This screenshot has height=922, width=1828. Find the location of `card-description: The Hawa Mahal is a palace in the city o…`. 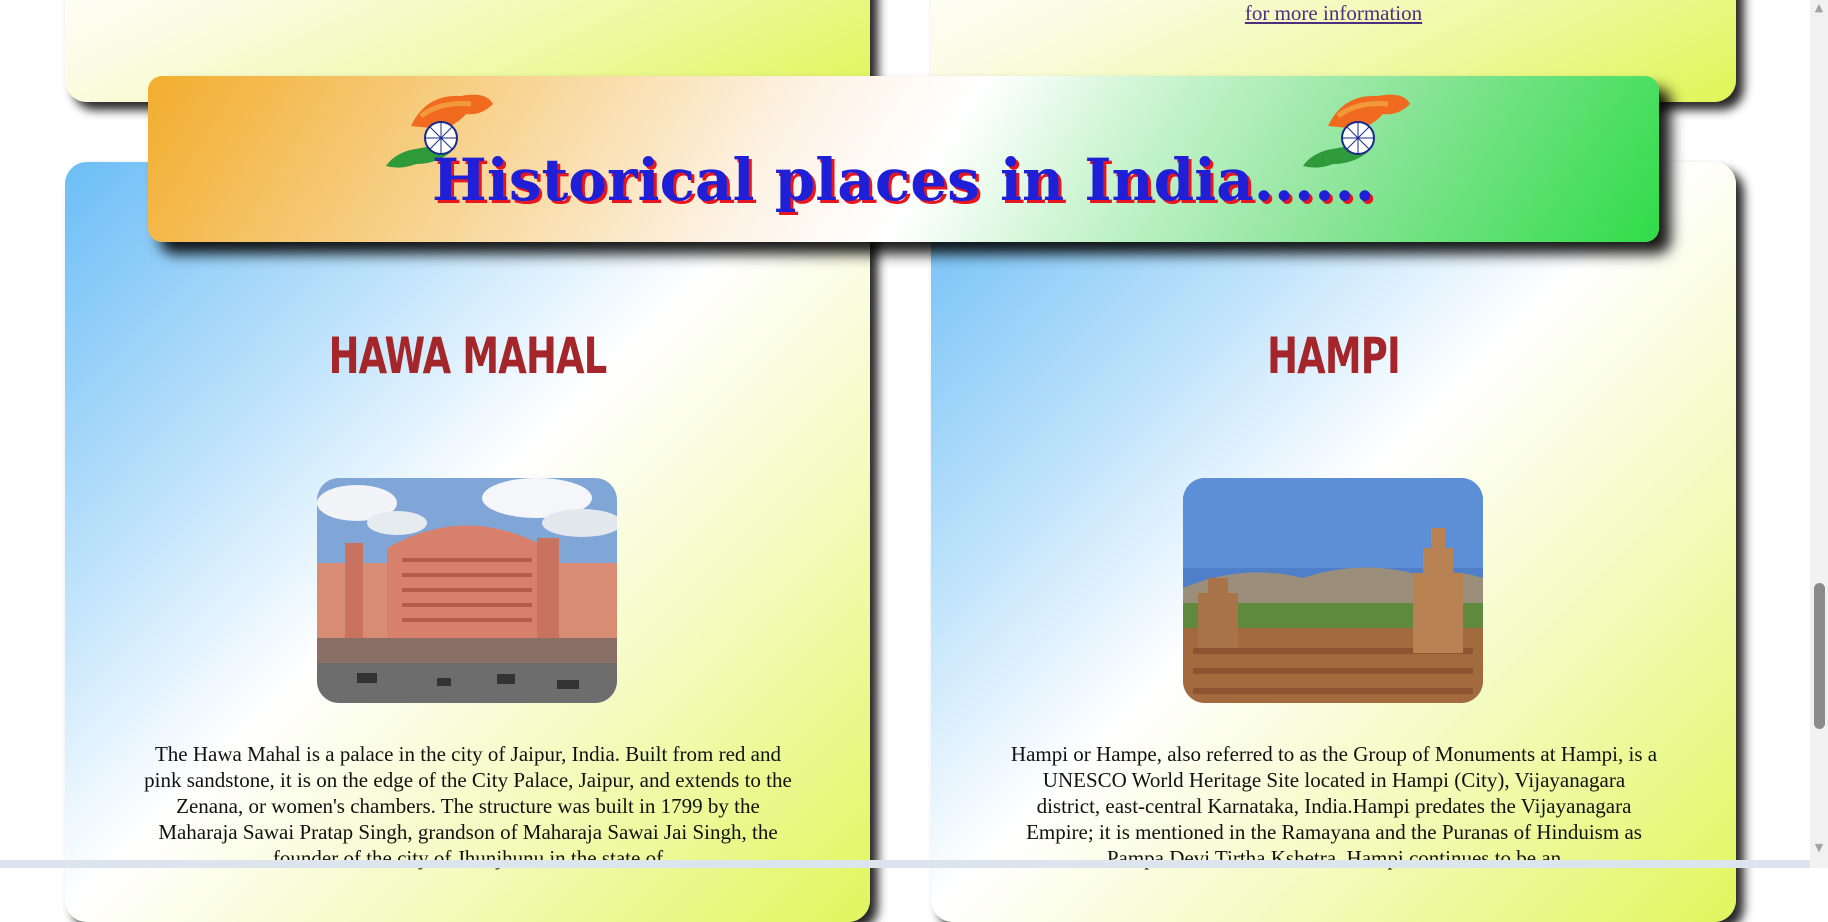

card-description: The Hawa Mahal is a palace in the city o… is located at coordinates (468, 806).